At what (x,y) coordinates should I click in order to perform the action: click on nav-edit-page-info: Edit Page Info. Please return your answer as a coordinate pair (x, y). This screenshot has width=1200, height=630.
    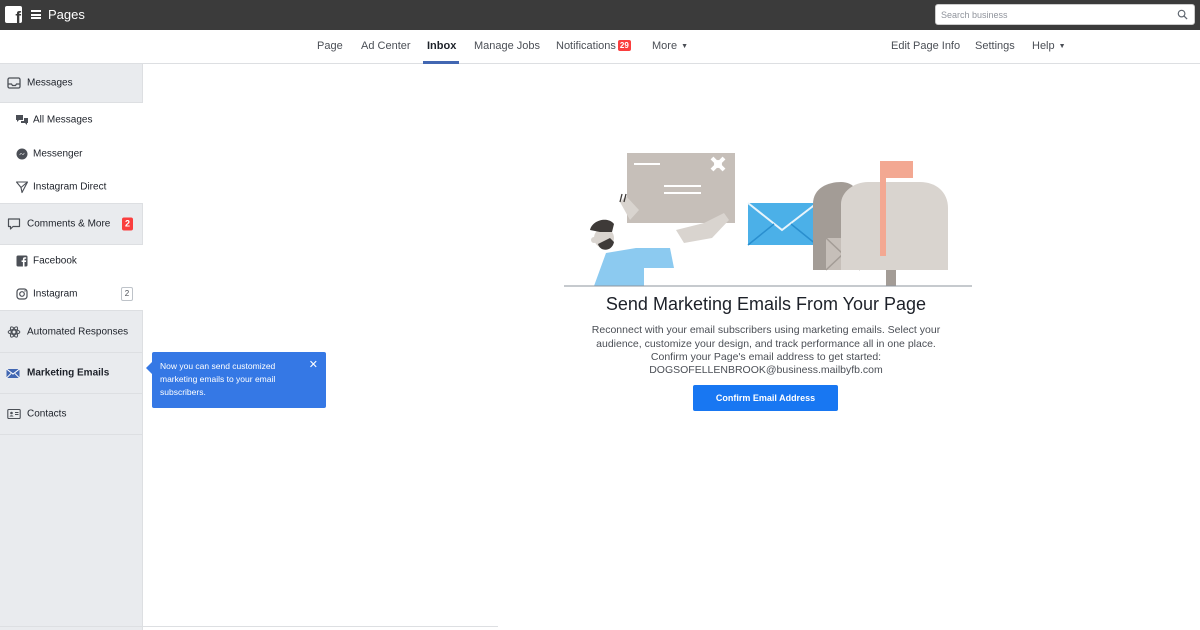
    Looking at the image, I should click on (925, 46).